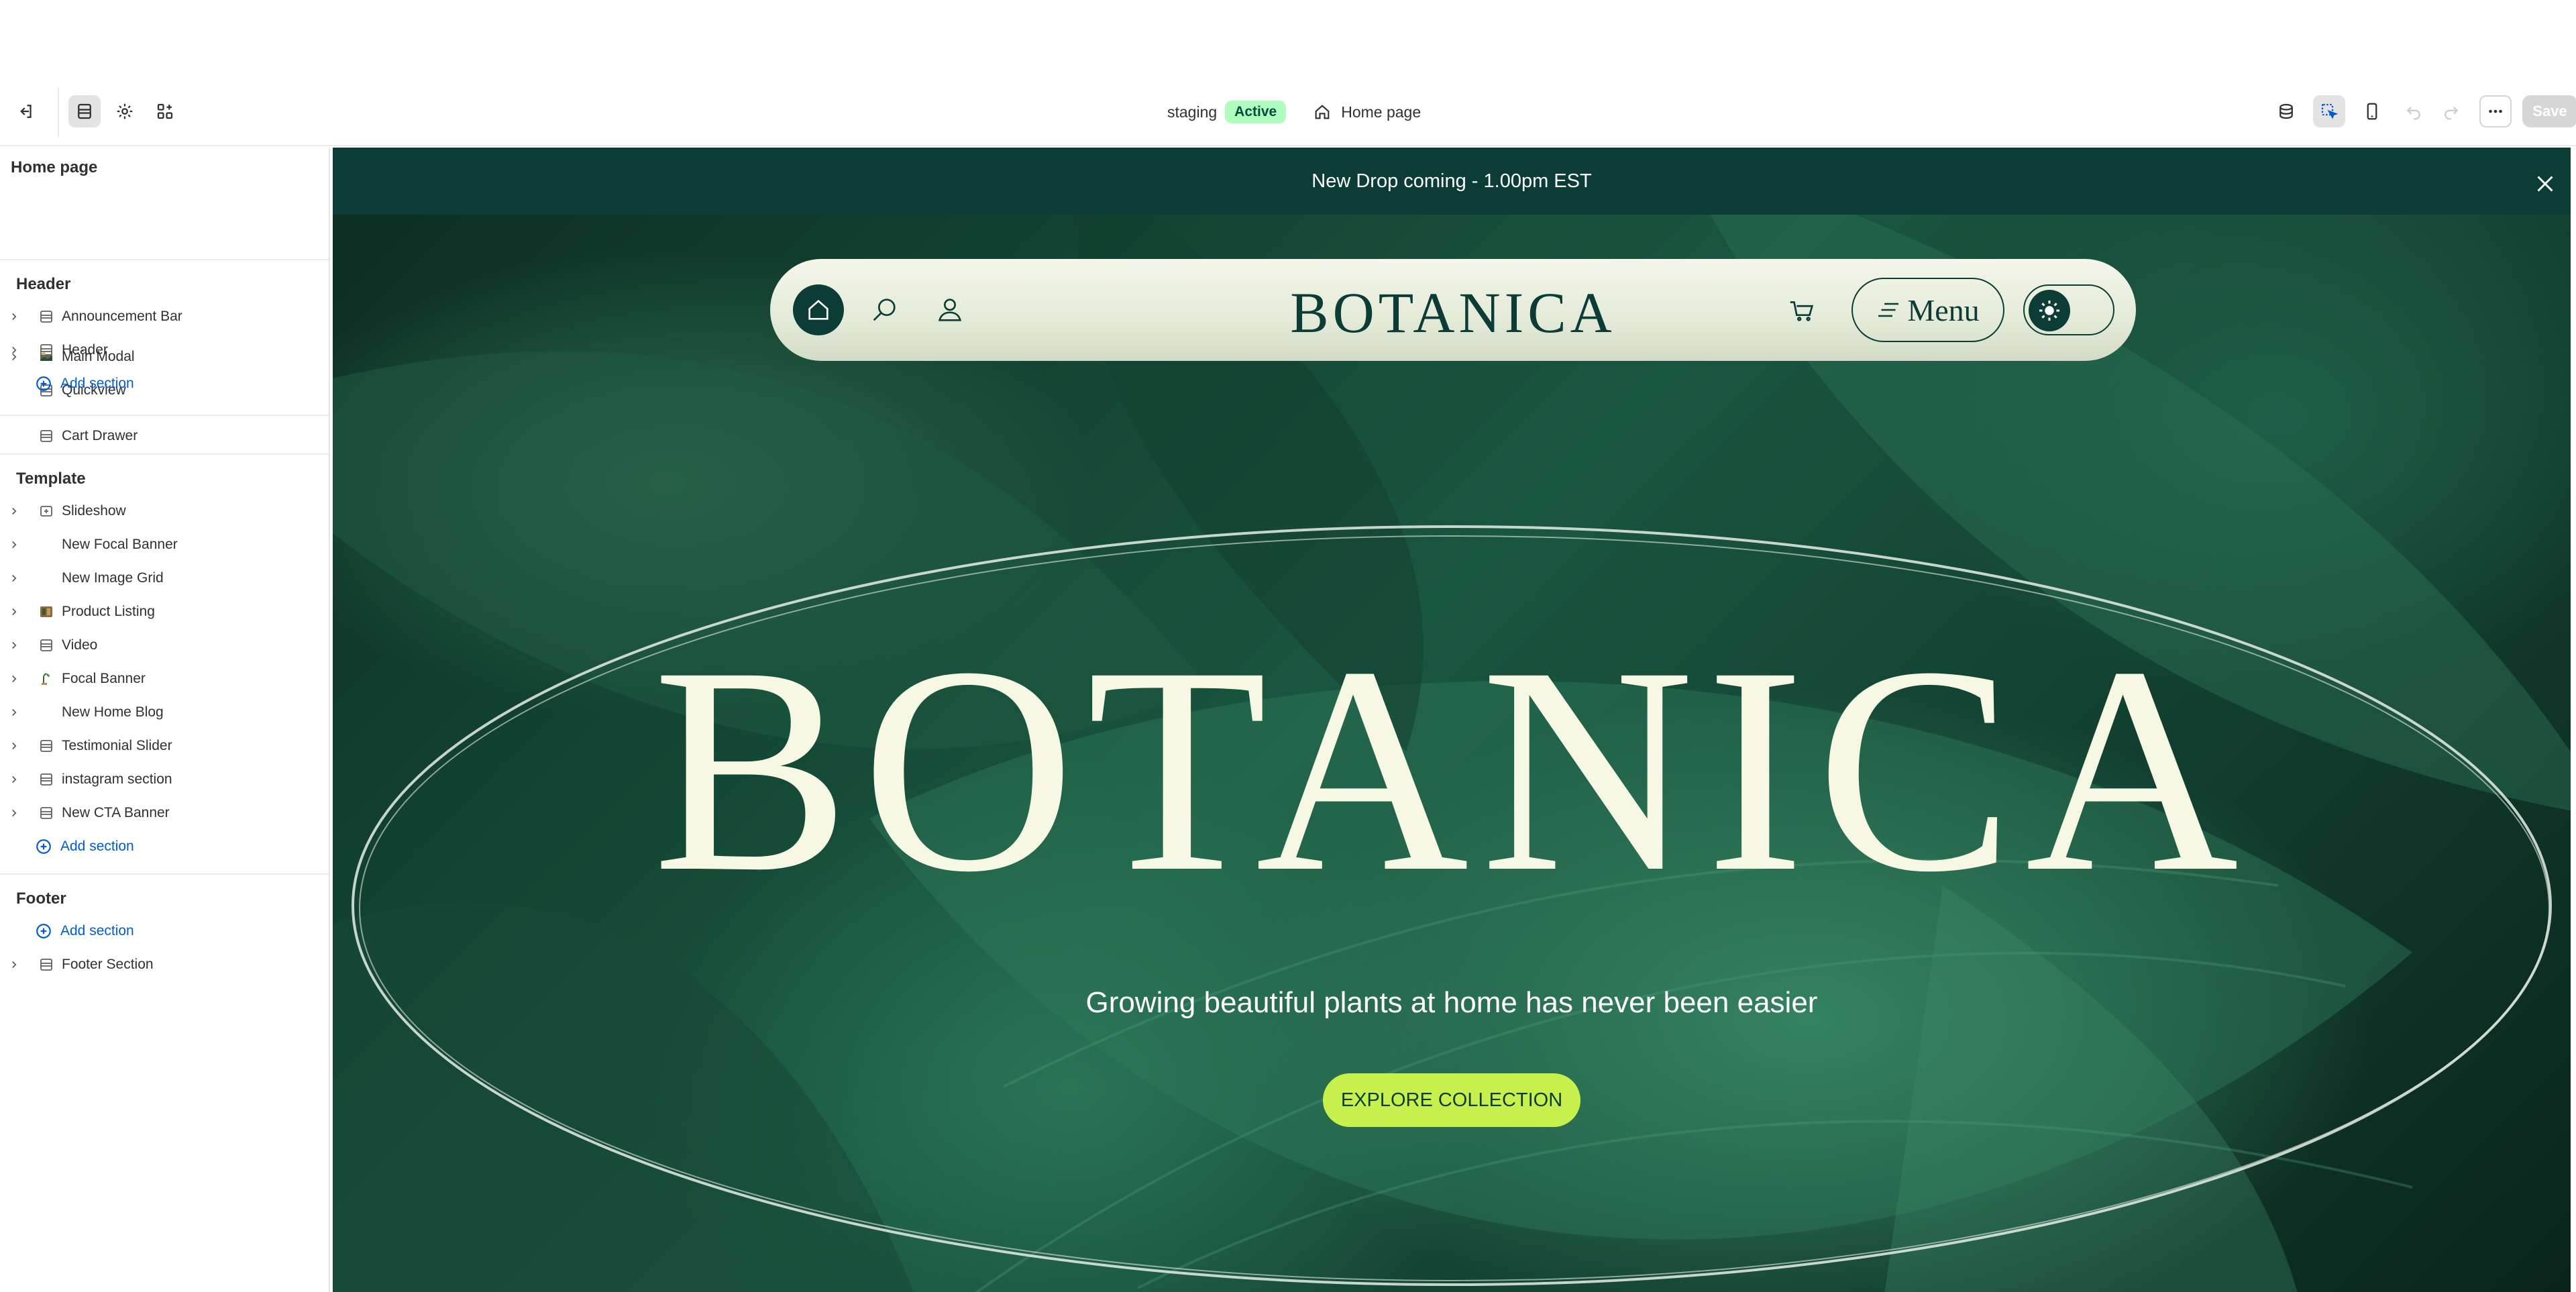 The height and width of the screenshot is (1292, 2576). I want to click on section-label: Product Listing, so click(108, 611).